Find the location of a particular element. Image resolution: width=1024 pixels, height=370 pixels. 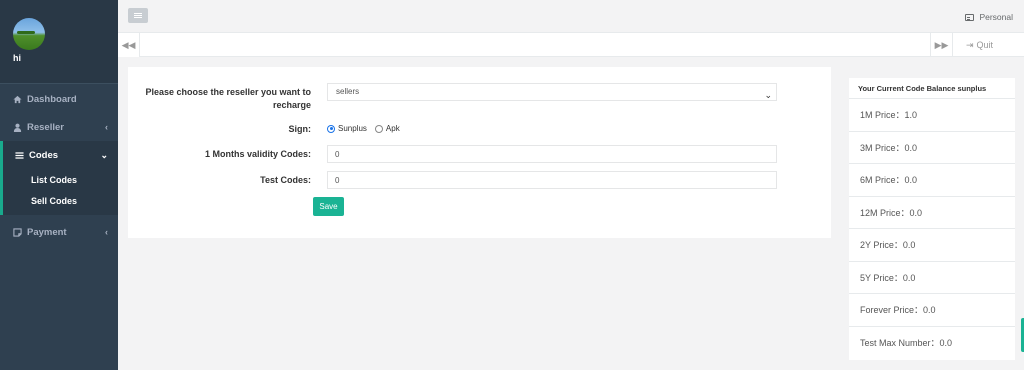

sidebar-item-dashboard: Dashboard is located at coordinates (59, 99).